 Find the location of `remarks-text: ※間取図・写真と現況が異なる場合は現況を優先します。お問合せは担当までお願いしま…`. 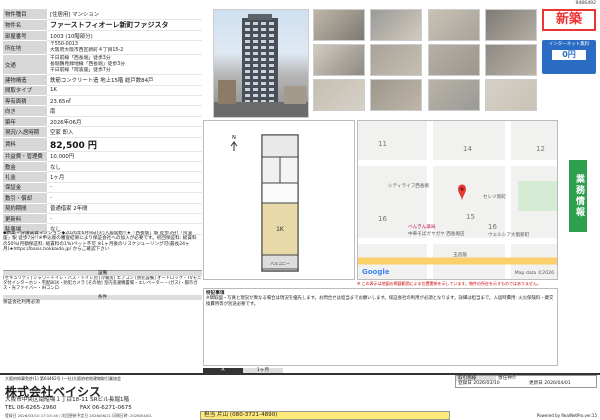

remarks-text: ※間取図・写真と現況が異なる場合は現況を優先します。お問合せは担当までお願いしま… is located at coordinates (380, 301).